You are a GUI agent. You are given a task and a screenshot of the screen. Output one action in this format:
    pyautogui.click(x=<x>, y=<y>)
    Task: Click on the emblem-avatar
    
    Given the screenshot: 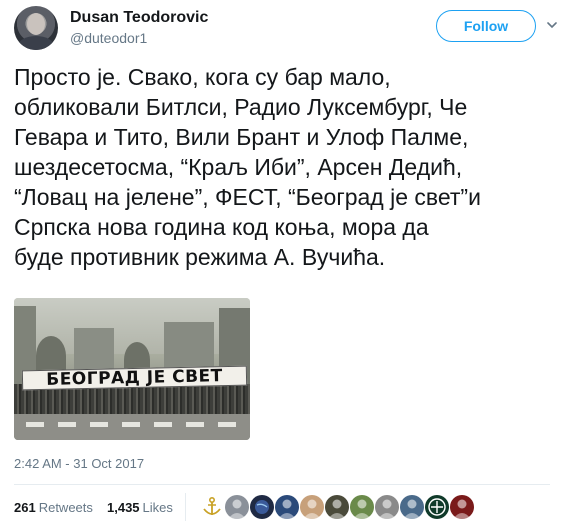 What is the action you would take?
    pyautogui.click(x=437, y=507)
    